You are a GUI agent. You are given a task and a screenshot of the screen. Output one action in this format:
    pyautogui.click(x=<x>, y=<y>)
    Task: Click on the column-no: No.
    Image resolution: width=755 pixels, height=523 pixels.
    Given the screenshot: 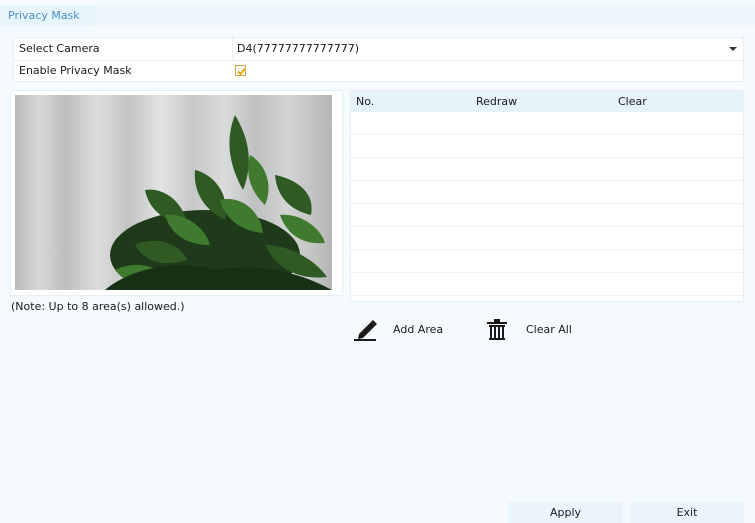 What is the action you would take?
    pyautogui.click(x=365, y=101)
    